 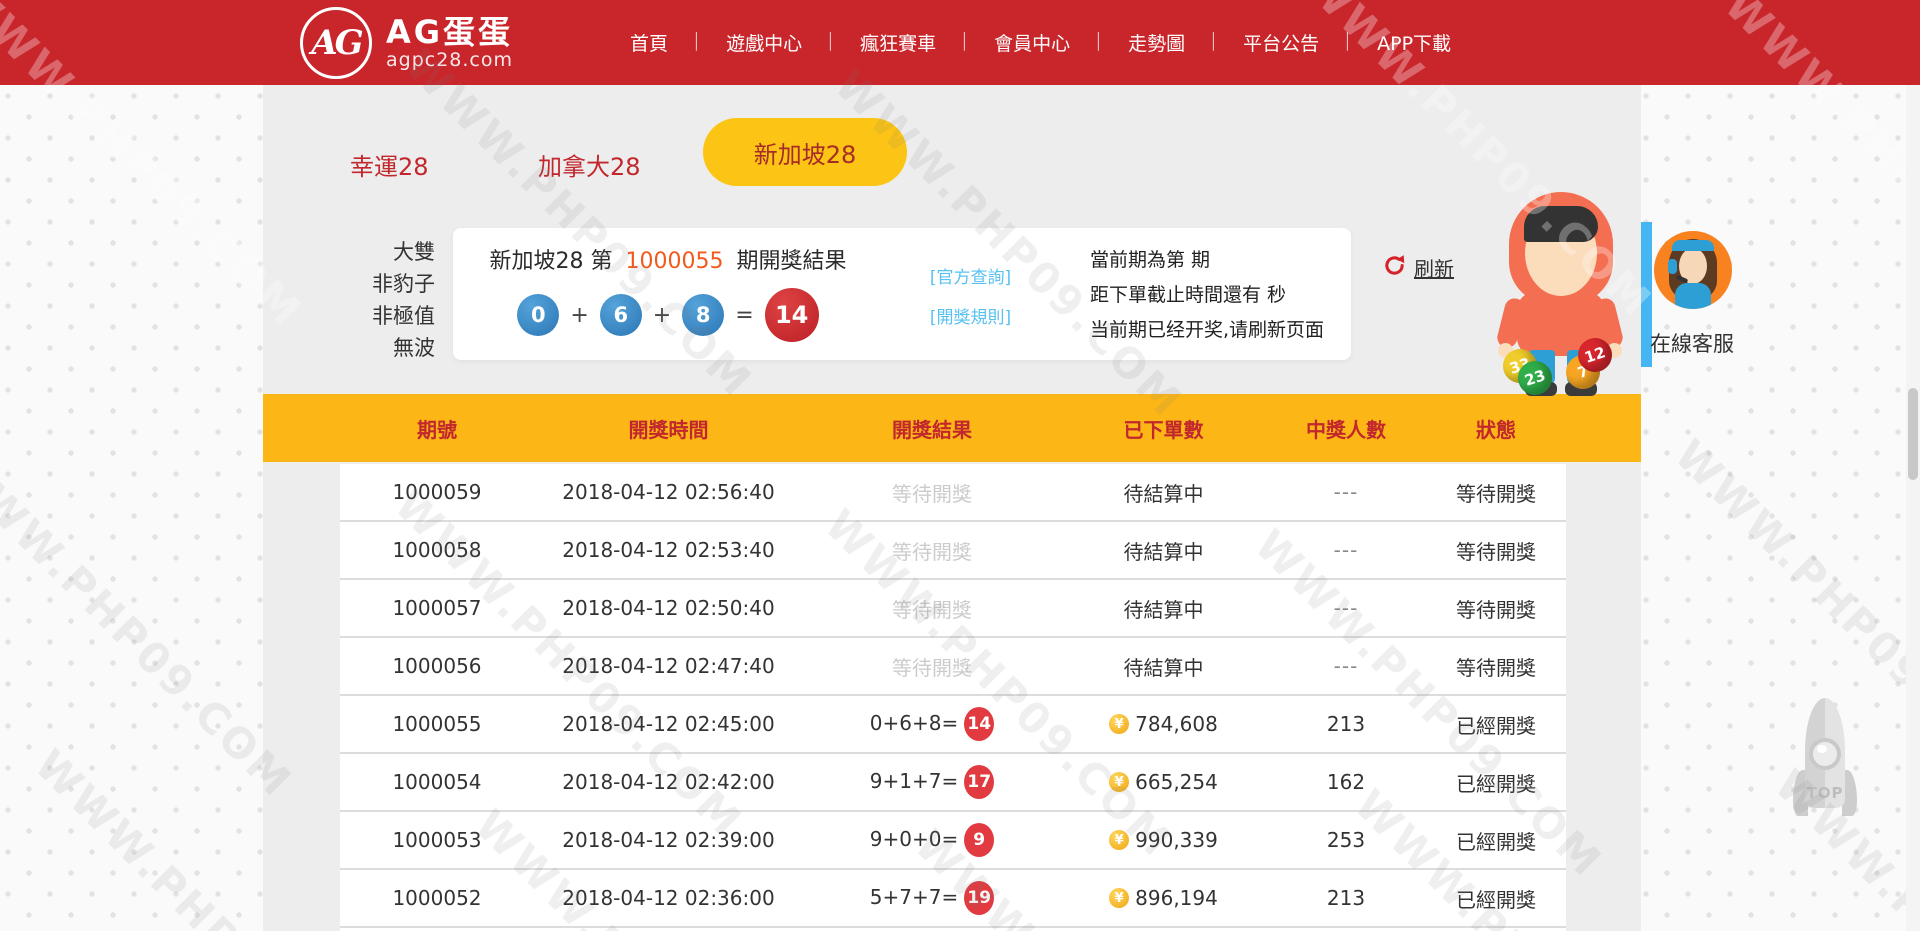 I want to click on table-header-cell: 開獎結果, so click(x=932, y=429).